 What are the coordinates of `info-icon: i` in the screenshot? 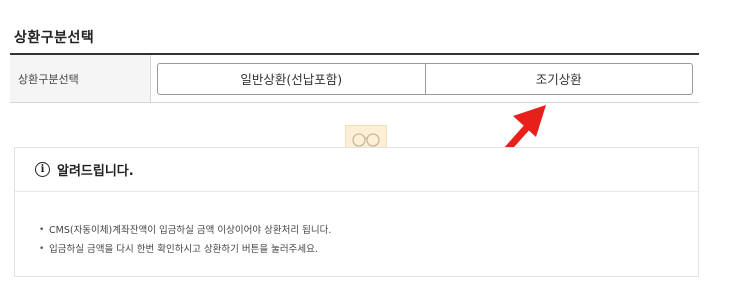 It's located at (42, 169).